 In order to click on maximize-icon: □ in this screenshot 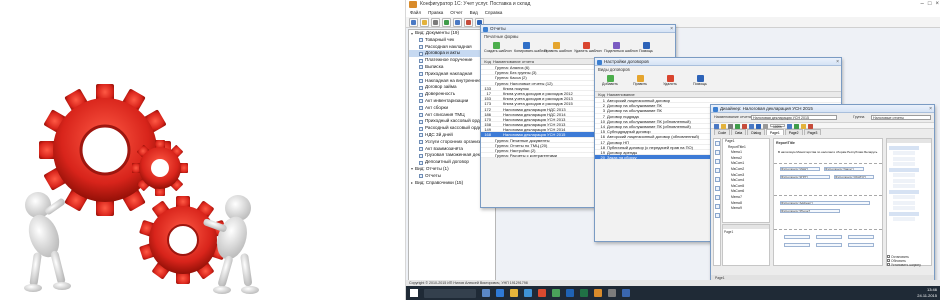, I will do `click(930, 4)`.